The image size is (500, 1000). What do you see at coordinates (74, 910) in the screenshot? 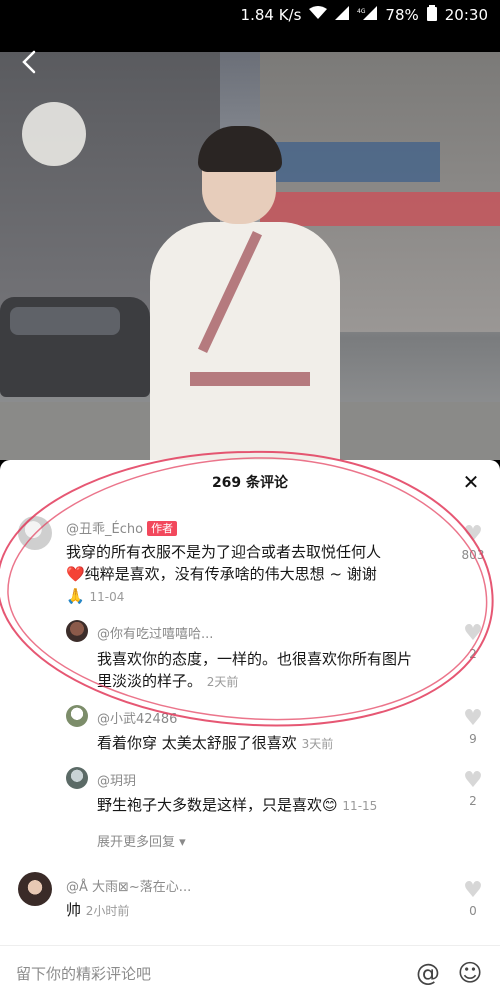
I see `comment-line: 帅` at bounding box center [74, 910].